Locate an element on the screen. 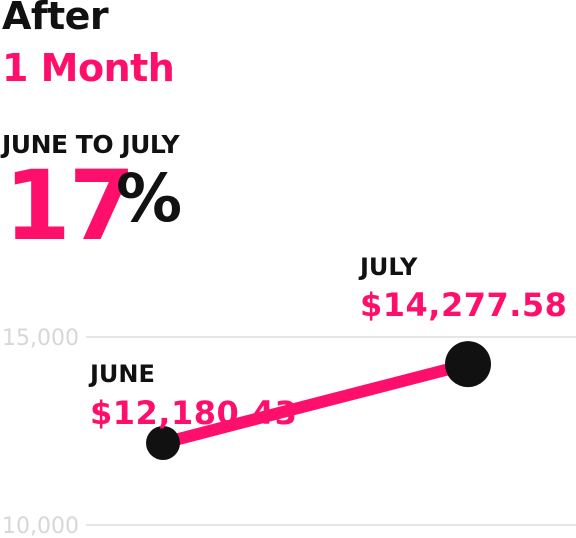 The width and height of the screenshot is (576, 538). y-tick-label-0: 10,000 is located at coordinates (40, 526).